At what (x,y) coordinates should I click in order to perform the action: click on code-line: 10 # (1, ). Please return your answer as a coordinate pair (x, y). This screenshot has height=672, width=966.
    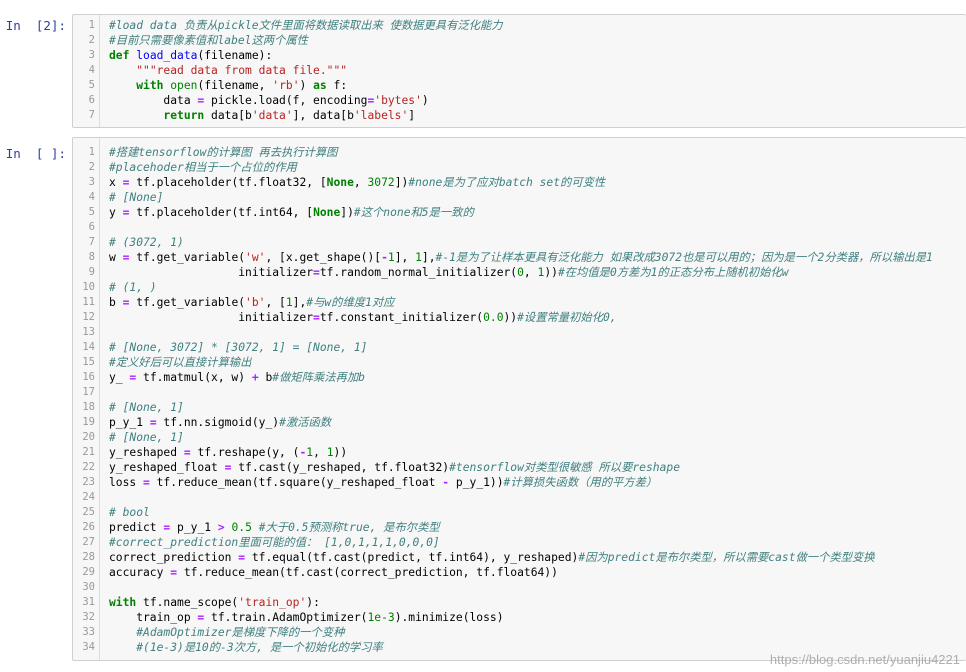
    Looking at the image, I should click on (519, 287).